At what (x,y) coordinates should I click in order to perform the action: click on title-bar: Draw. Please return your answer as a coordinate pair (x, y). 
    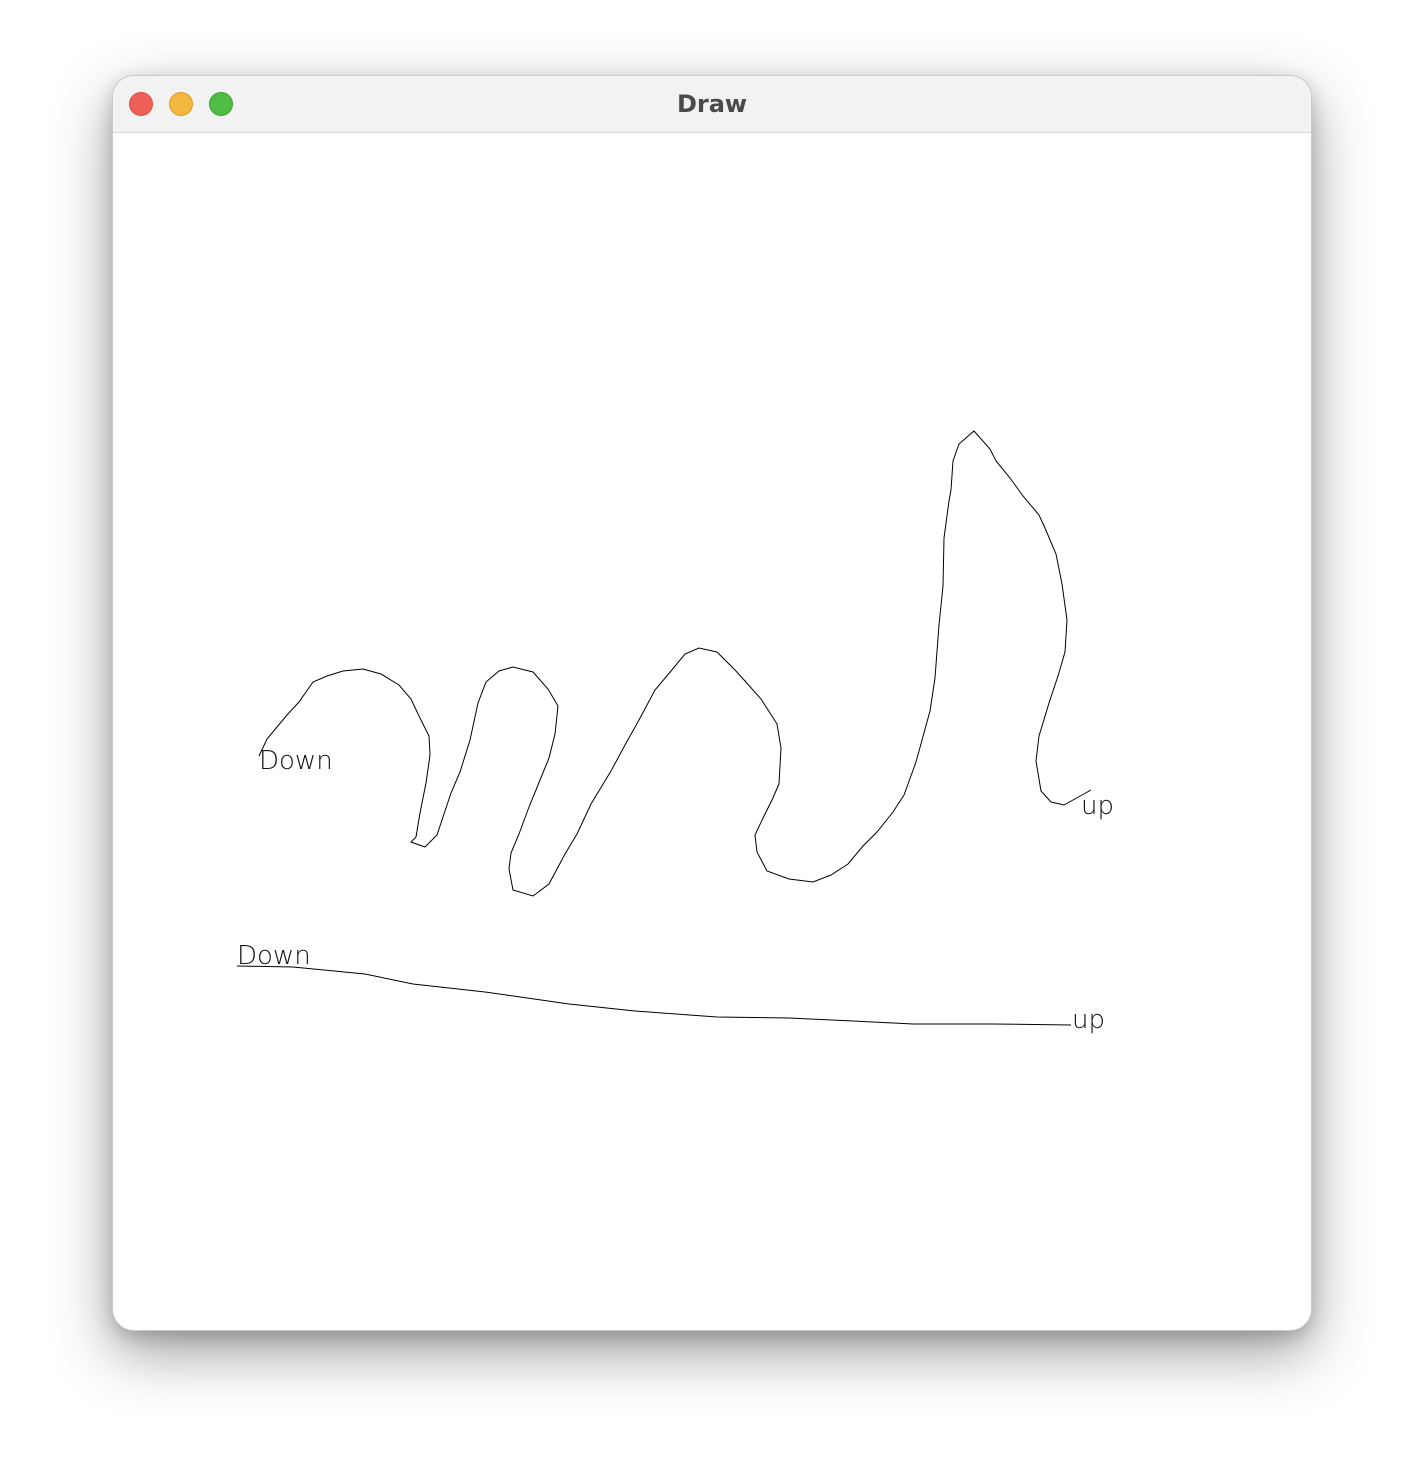
    Looking at the image, I should click on (712, 104).